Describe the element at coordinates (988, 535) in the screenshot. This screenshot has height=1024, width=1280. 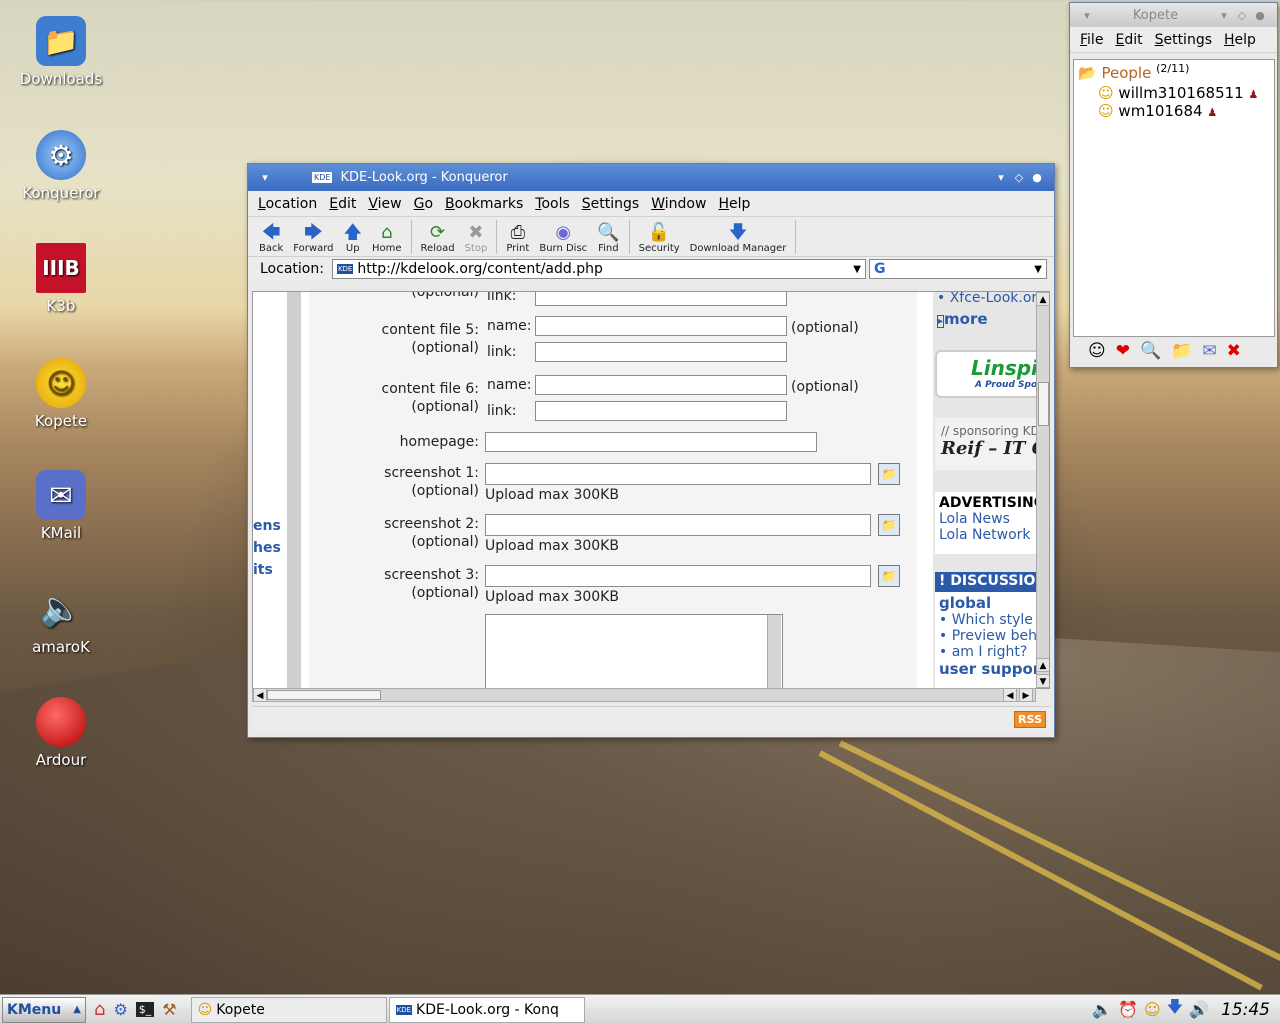
I see `lola-network-link: Lola Network` at that location.